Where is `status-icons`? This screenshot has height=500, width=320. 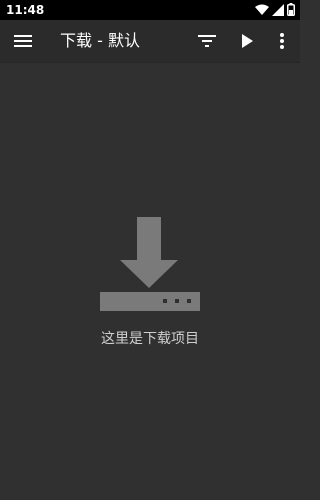
status-icons is located at coordinates (275, 10).